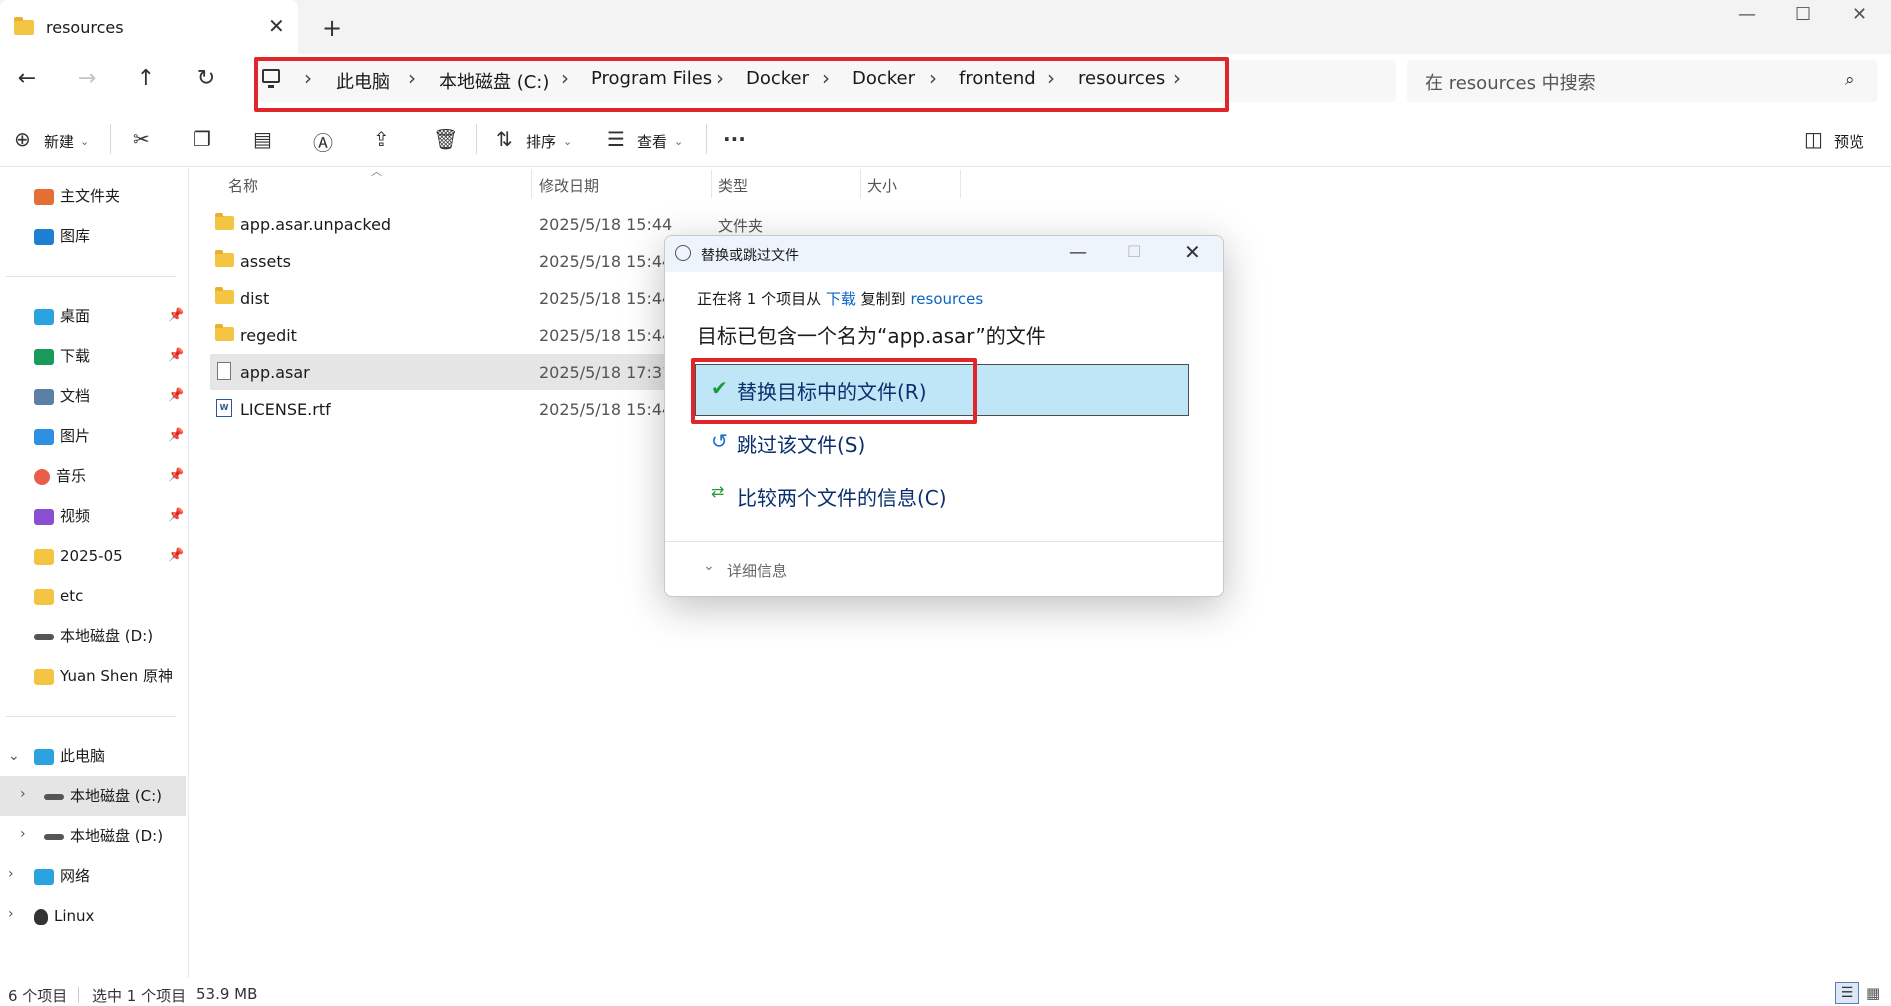  I want to click on sidebar-item-drive-d-tree: 本地磁盘 (D:), so click(103, 836).